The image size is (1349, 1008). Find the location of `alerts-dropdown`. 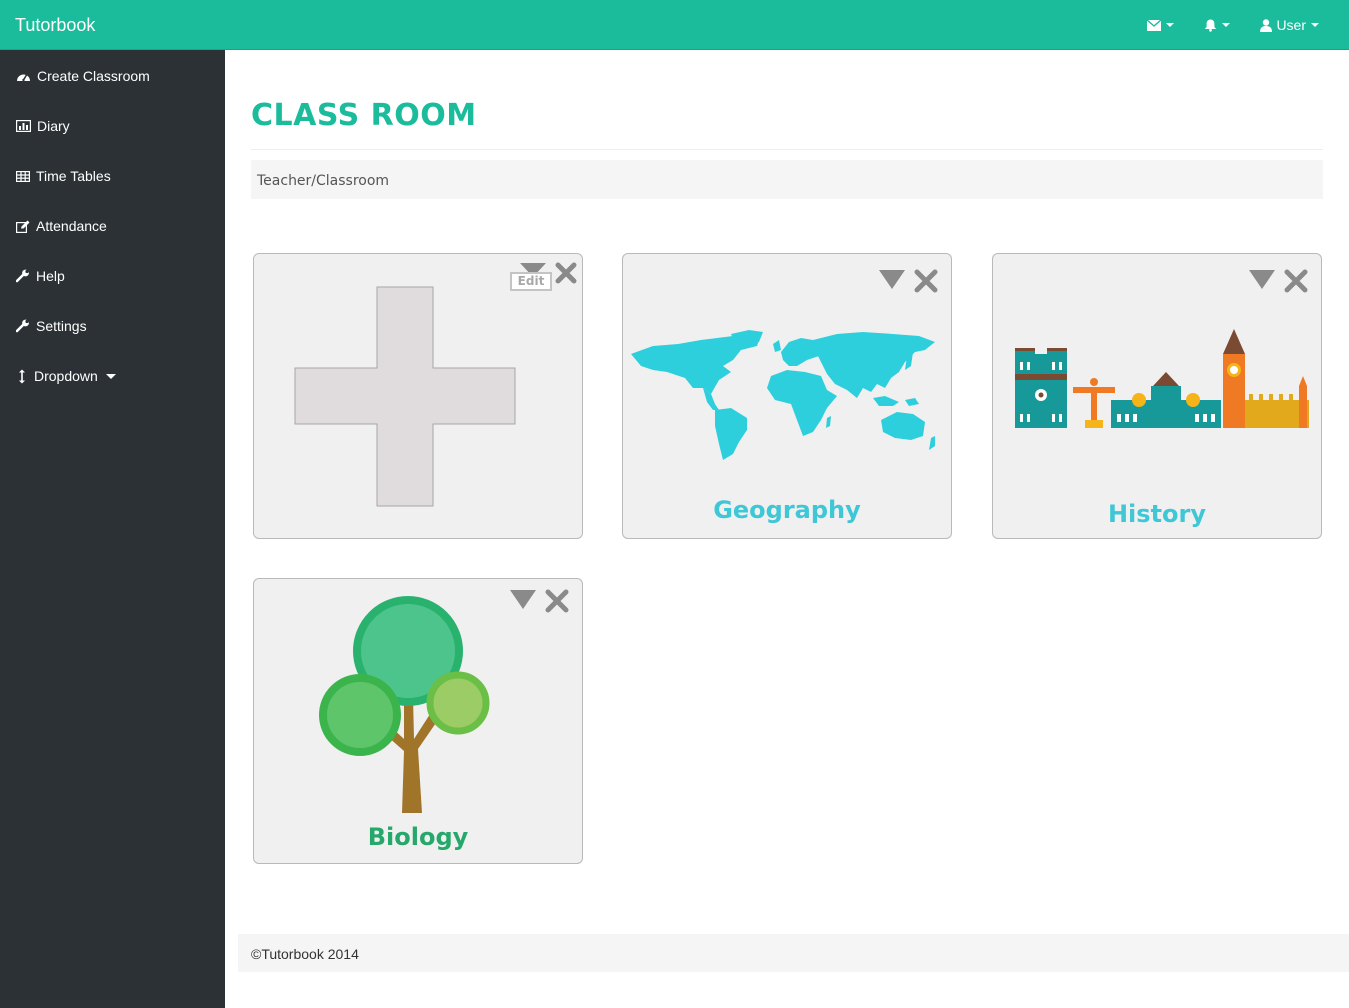

alerts-dropdown is located at coordinates (1217, 25).